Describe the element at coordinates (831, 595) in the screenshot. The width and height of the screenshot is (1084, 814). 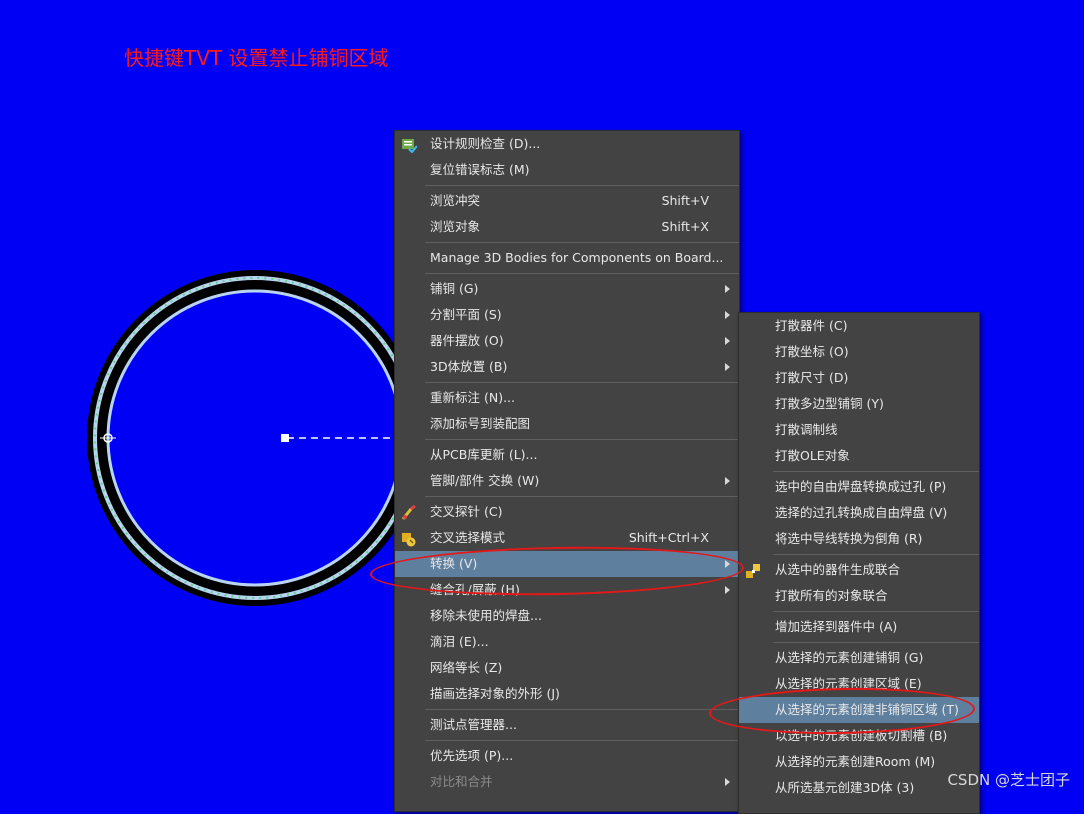
I see `sub_menu-item-label: 打散所有的对象联合` at that location.